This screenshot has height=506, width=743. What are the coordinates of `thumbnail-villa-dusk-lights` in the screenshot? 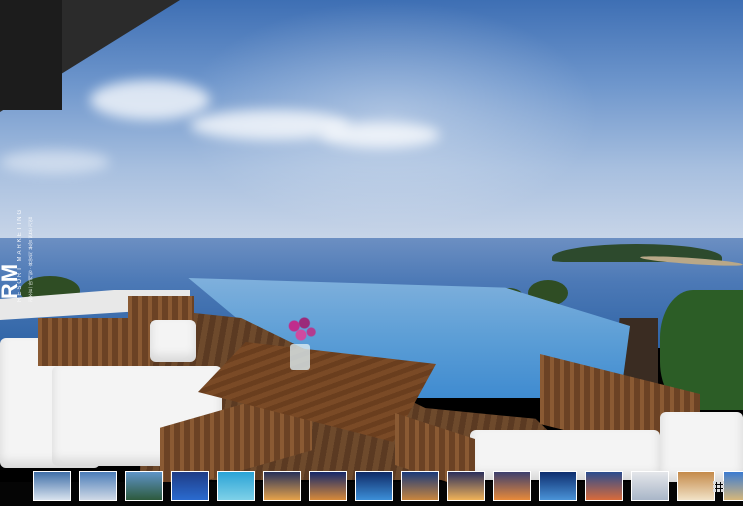 It's located at (282, 486).